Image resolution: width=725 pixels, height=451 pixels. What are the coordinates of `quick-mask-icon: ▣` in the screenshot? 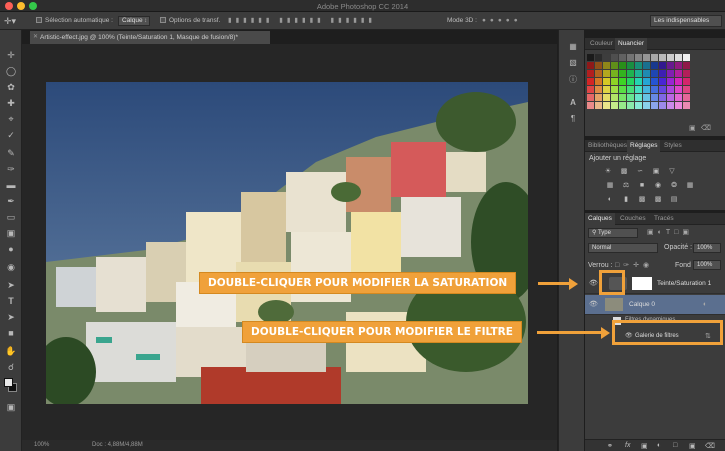 It's located at (11, 407).